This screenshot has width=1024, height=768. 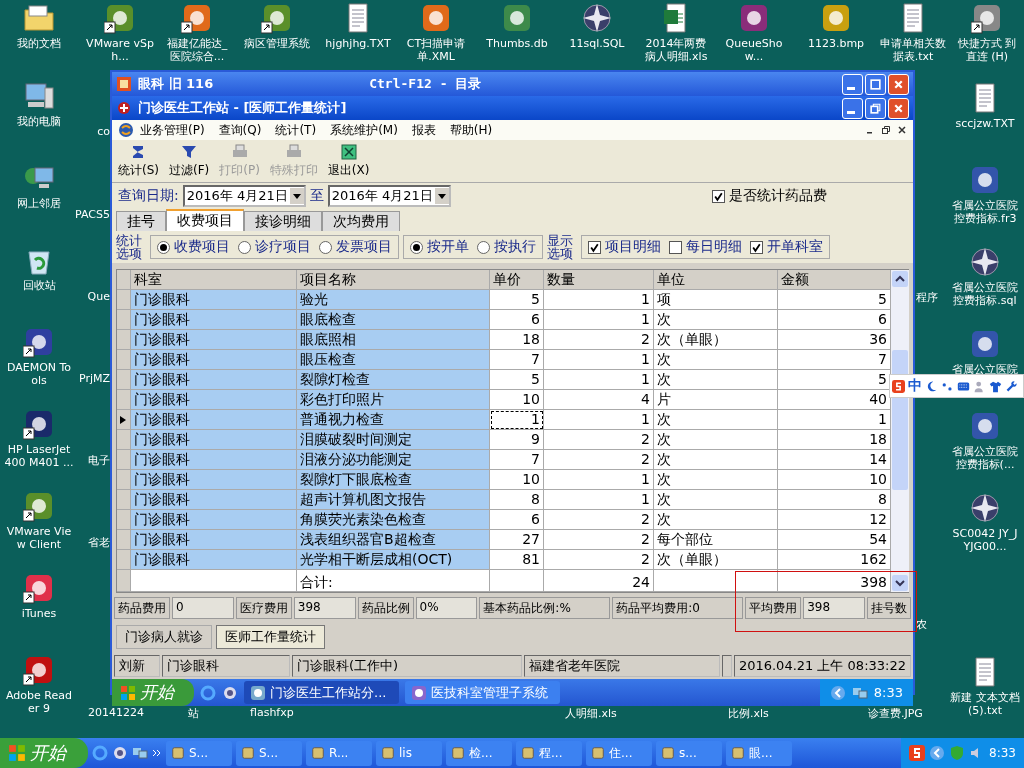 What do you see at coordinates (39, 96) in the screenshot?
I see `computer-icon` at bounding box center [39, 96].